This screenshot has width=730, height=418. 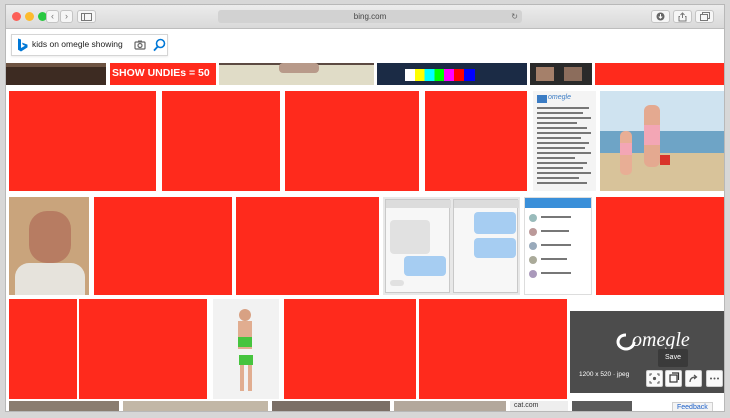 What do you see at coordinates (22, 45) in the screenshot?
I see `bing-logo-icon` at bounding box center [22, 45].